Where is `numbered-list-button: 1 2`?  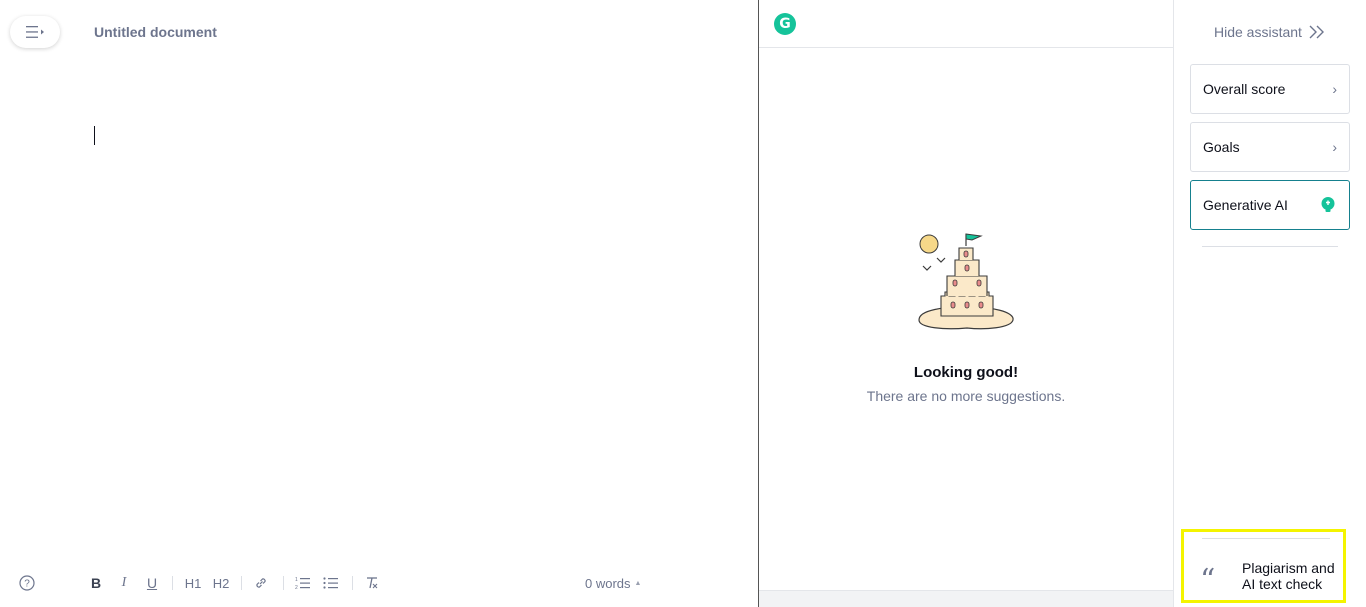 numbered-list-button: 1 2 is located at coordinates (303, 583).